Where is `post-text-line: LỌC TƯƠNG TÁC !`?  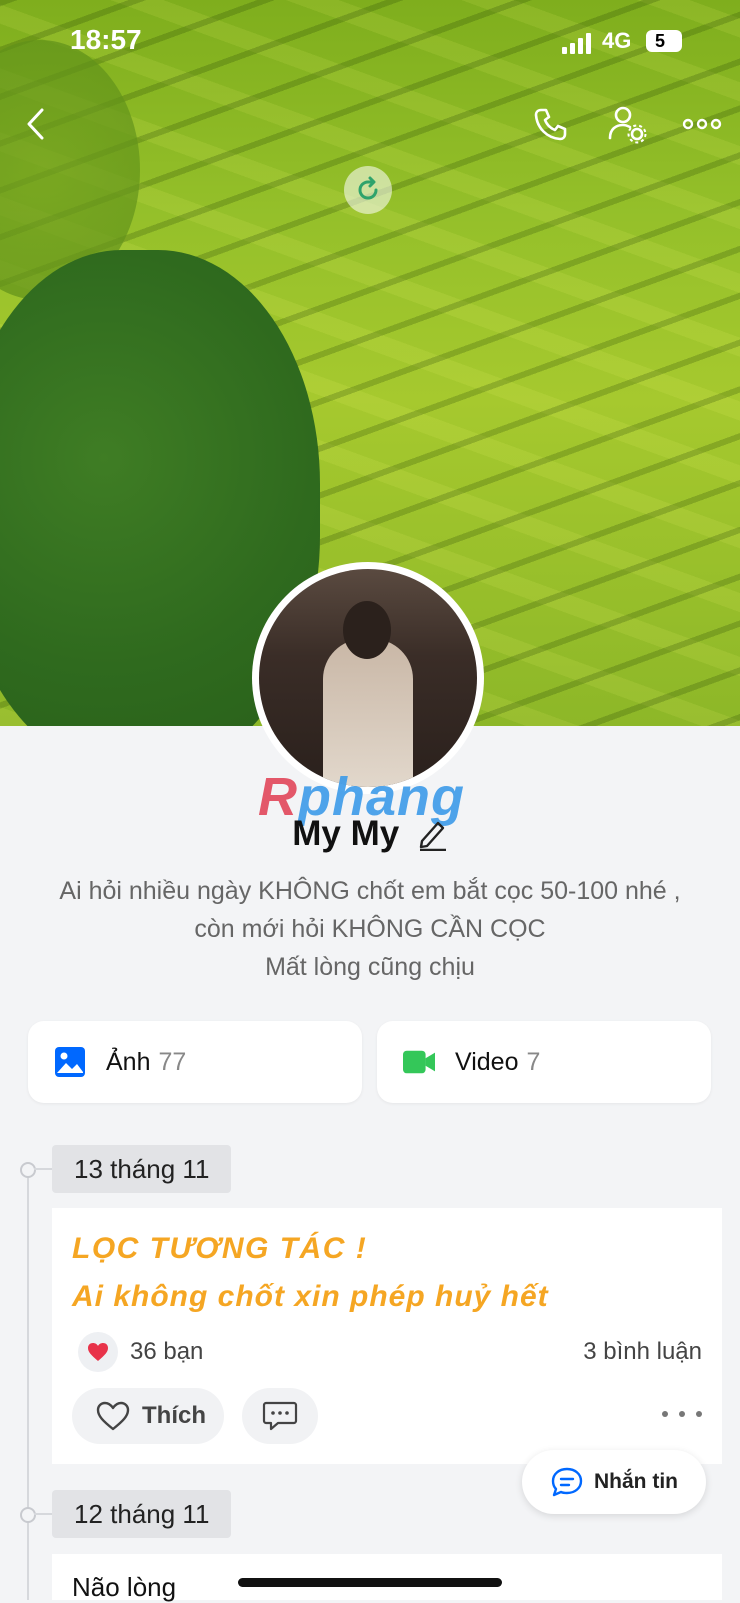
post-text-line: LỌC TƯƠNG TÁC ! is located at coordinates (220, 1248).